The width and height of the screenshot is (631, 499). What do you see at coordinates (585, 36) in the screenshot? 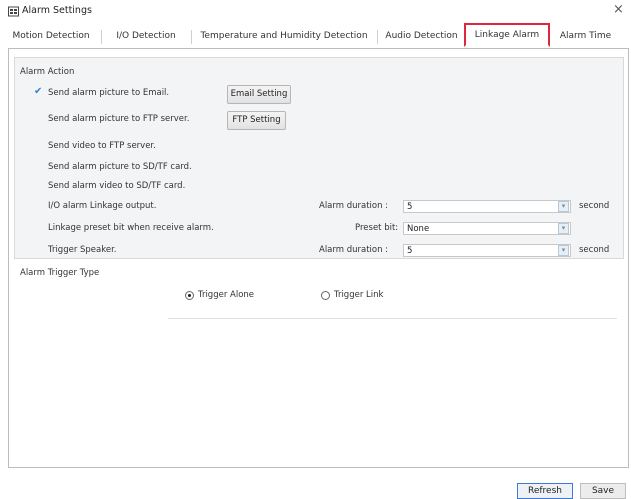
I see `tab-alarm-time: Alarm Time` at bounding box center [585, 36].